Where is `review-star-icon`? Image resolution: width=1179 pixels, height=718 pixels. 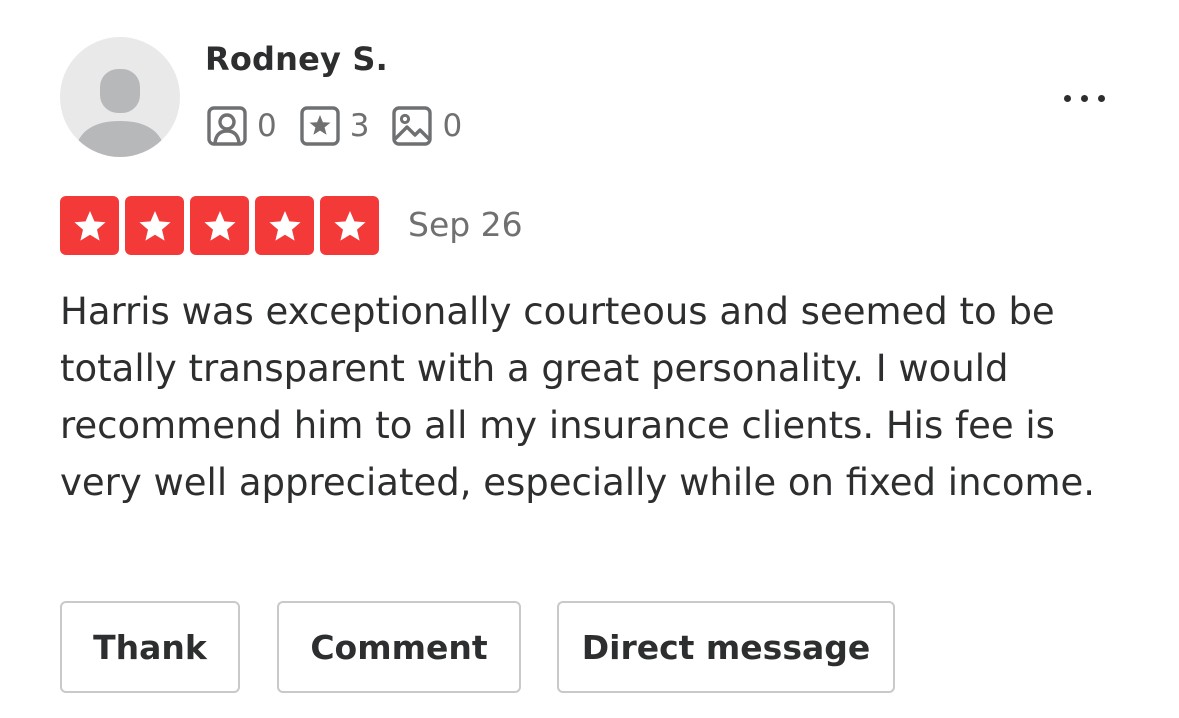
review-star-icon is located at coordinates (320, 126).